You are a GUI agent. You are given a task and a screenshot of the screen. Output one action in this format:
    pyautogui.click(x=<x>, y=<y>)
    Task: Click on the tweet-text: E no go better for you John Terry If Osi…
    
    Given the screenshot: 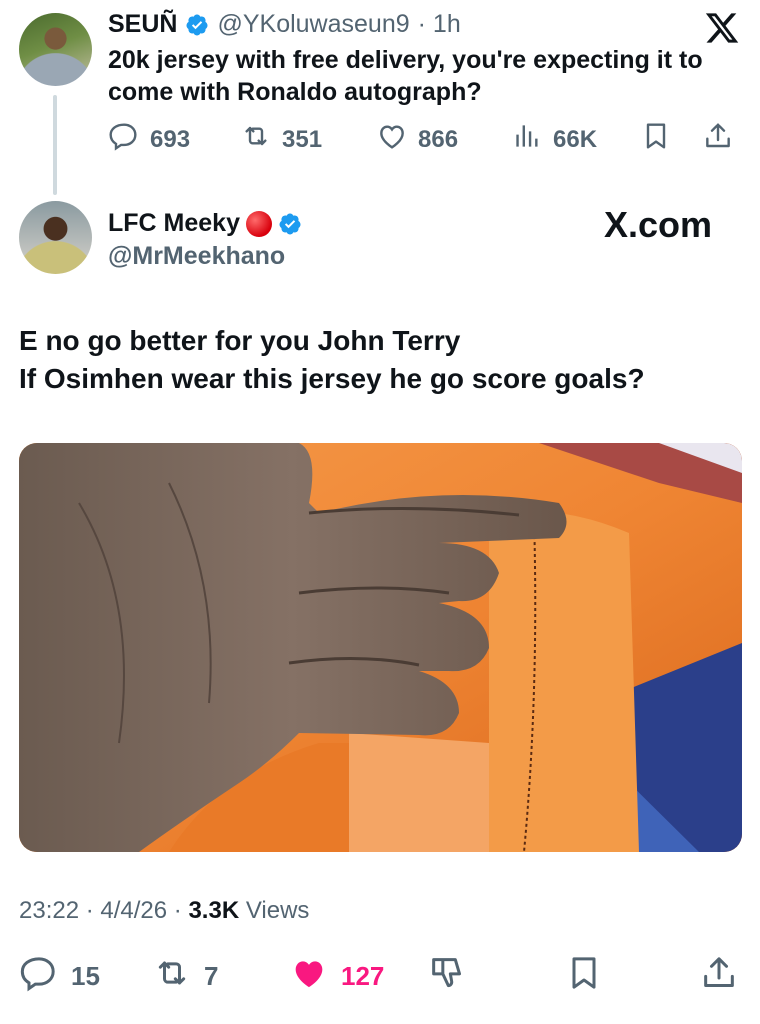 What is the action you would take?
    pyautogui.click(x=379, y=360)
    